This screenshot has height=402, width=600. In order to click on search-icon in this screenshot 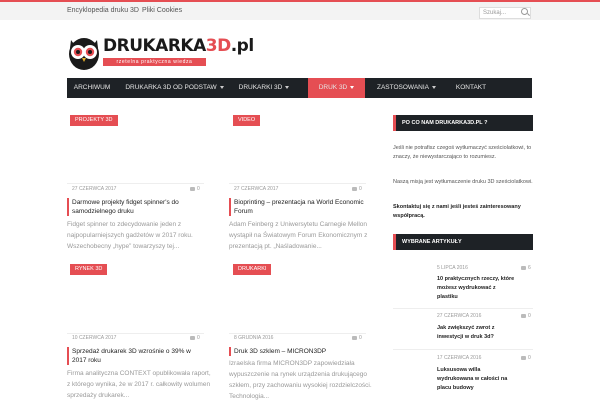, I will do `click(524, 11)`.